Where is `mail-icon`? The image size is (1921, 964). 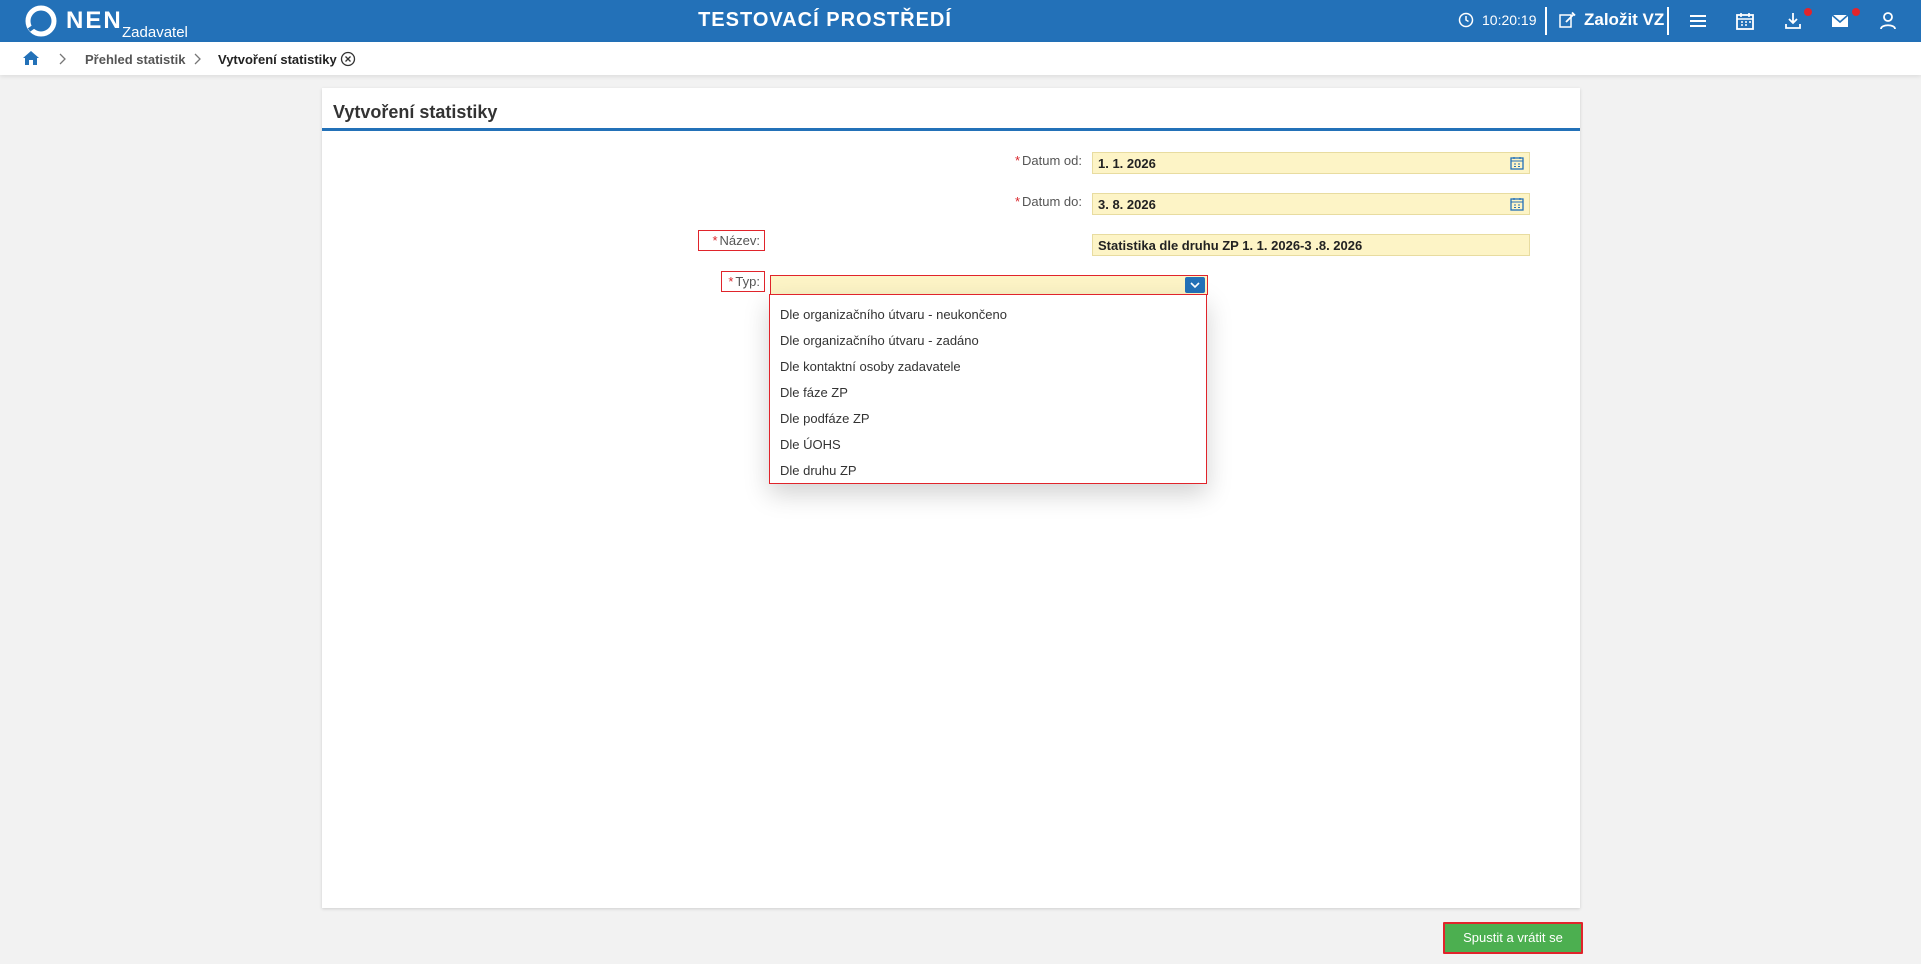
mail-icon is located at coordinates (1840, 21).